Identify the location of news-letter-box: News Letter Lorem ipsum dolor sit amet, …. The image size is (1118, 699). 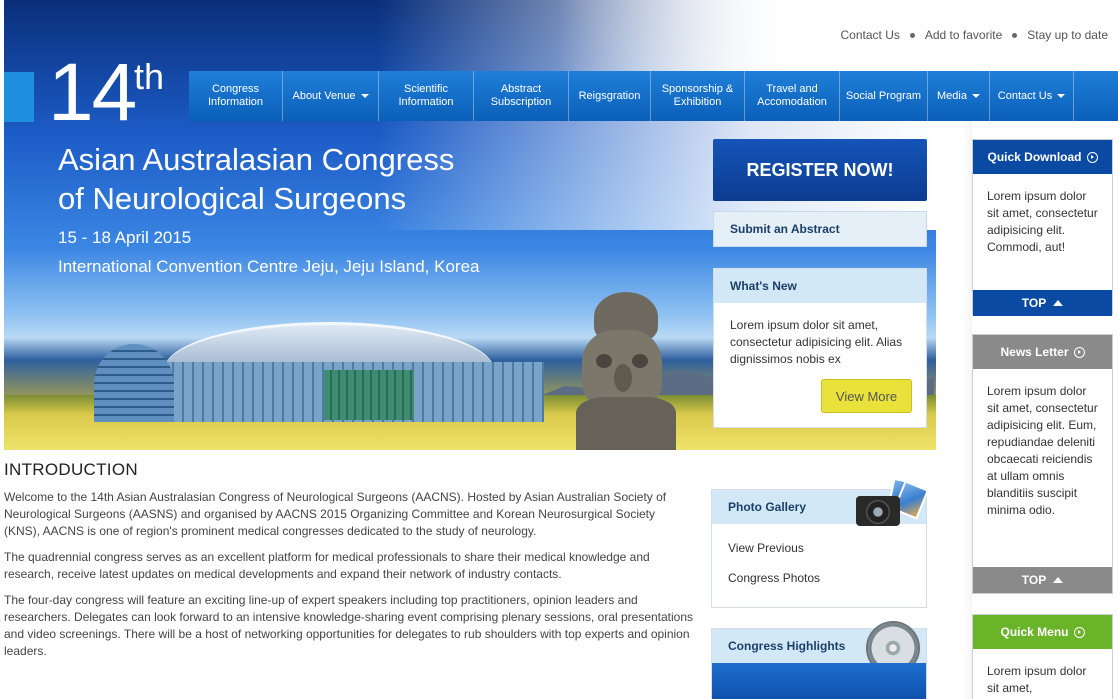
(1042, 464).